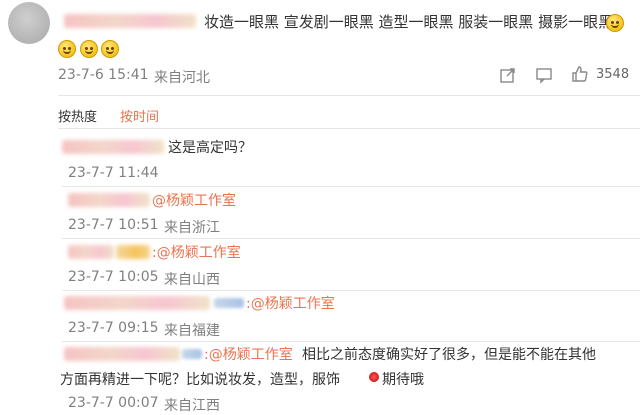  I want to click on comment-timestamp: 23-7-7 11:44, so click(113, 173).